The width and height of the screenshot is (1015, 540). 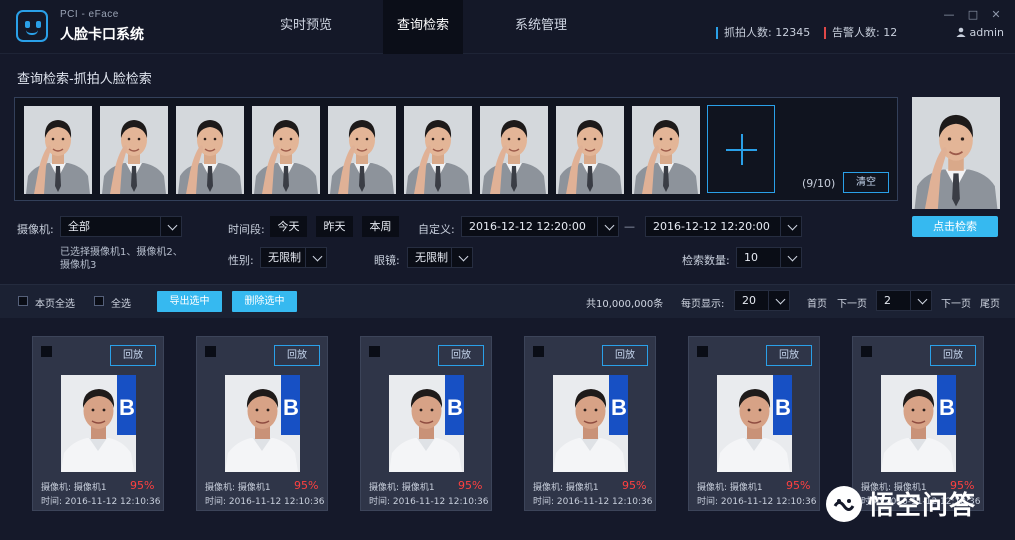 I want to click on maximize-icon: □, so click(x=973, y=14).